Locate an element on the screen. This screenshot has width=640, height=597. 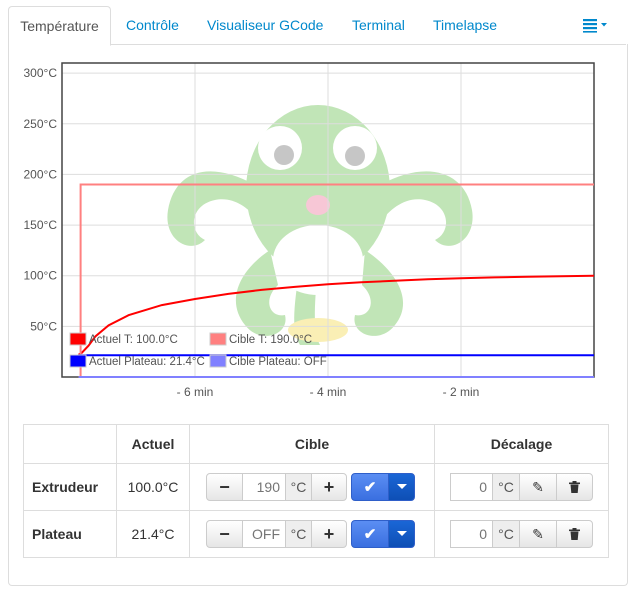
legend-label: Cible Plateau: OFF is located at coordinates (278, 362).